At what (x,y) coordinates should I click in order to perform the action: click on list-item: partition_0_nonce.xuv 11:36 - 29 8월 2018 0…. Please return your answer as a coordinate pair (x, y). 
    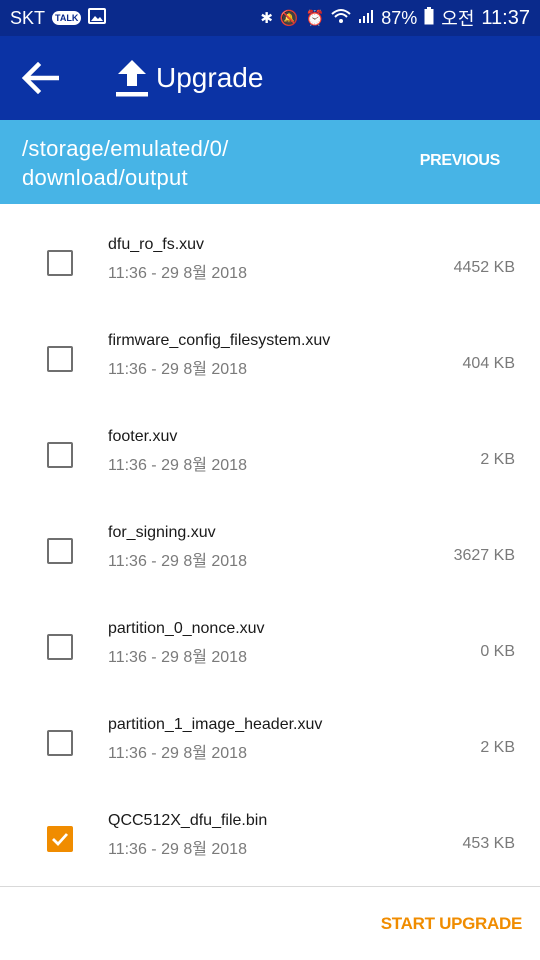
    Looking at the image, I should click on (270, 636).